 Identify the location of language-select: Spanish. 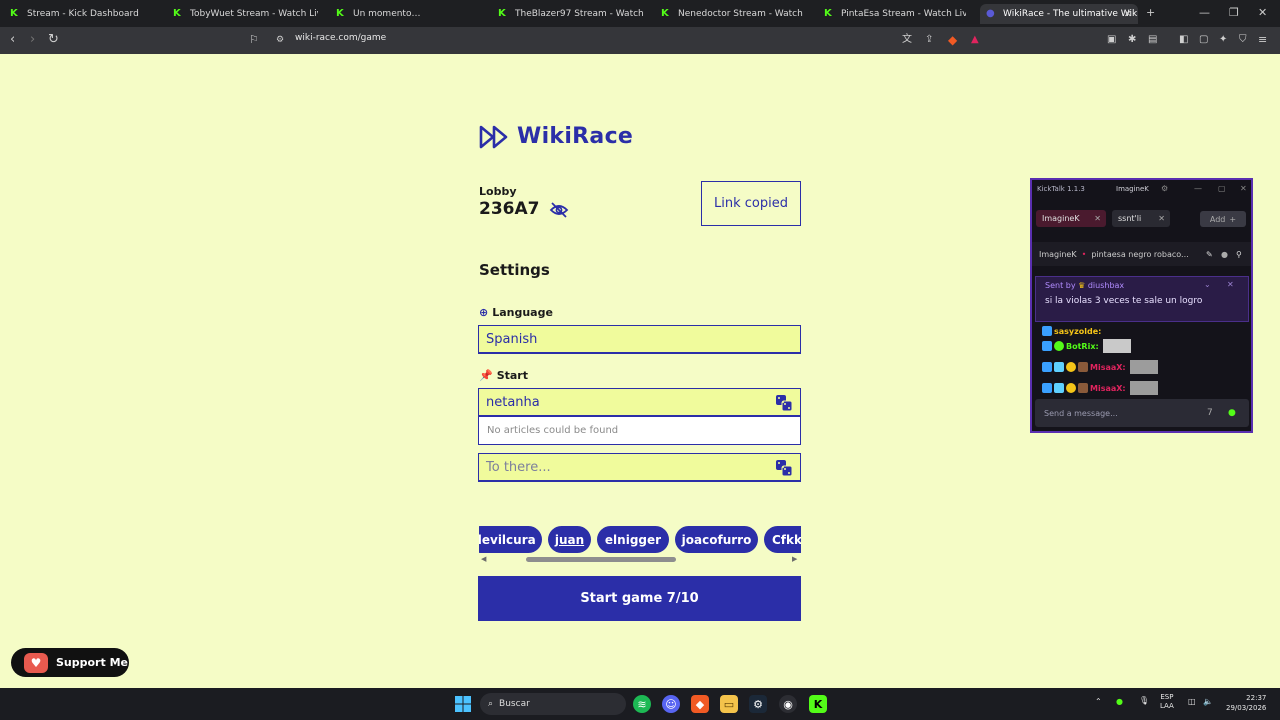
(639, 339).